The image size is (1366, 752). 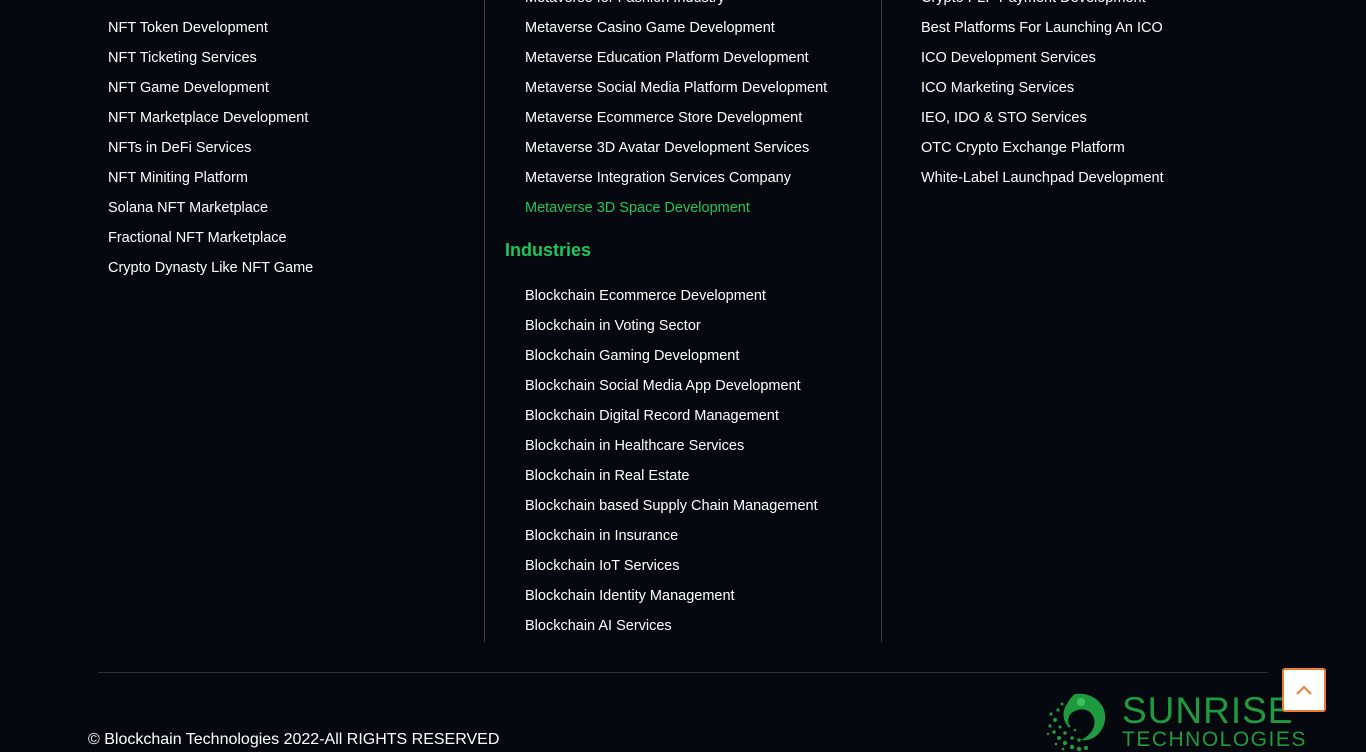 What do you see at coordinates (671, 446) in the screenshot?
I see `industry-link: Blockchain in Healthcare Services` at bounding box center [671, 446].